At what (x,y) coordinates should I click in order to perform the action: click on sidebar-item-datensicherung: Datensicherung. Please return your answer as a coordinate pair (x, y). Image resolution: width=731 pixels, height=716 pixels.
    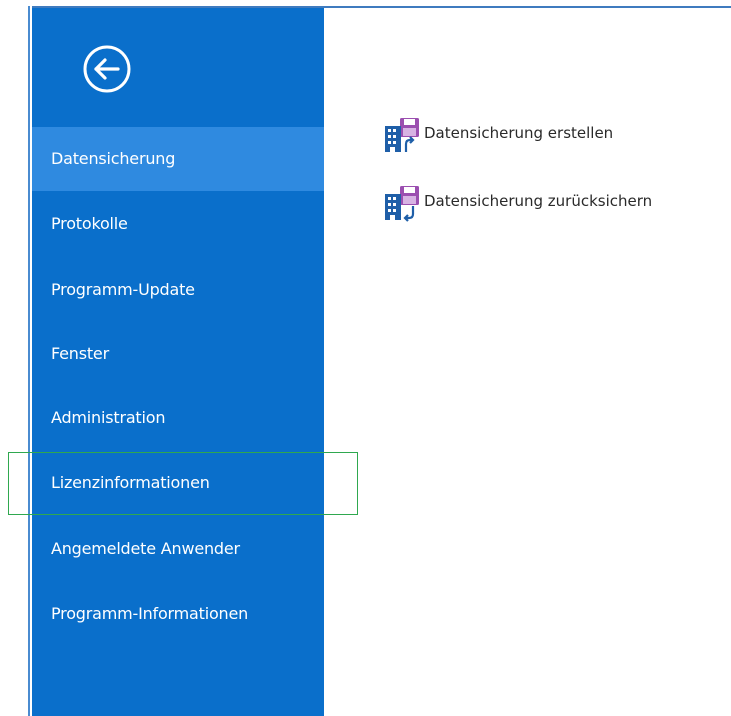
    Looking at the image, I should click on (178, 159).